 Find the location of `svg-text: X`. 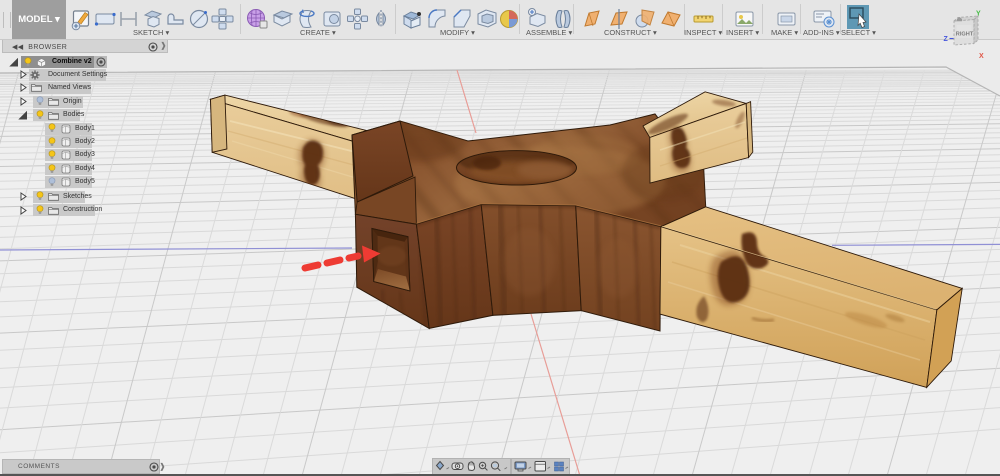

svg-text: X is located at coordinates (981, 56).